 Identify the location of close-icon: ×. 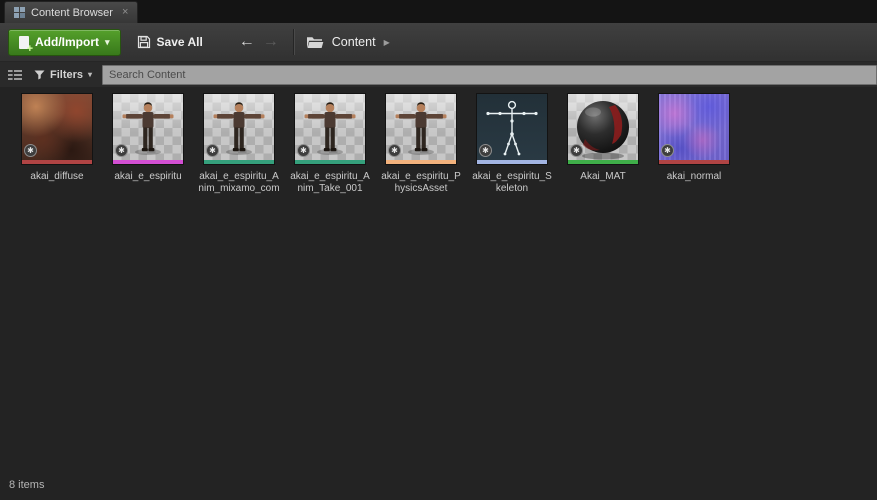
(125, 12).